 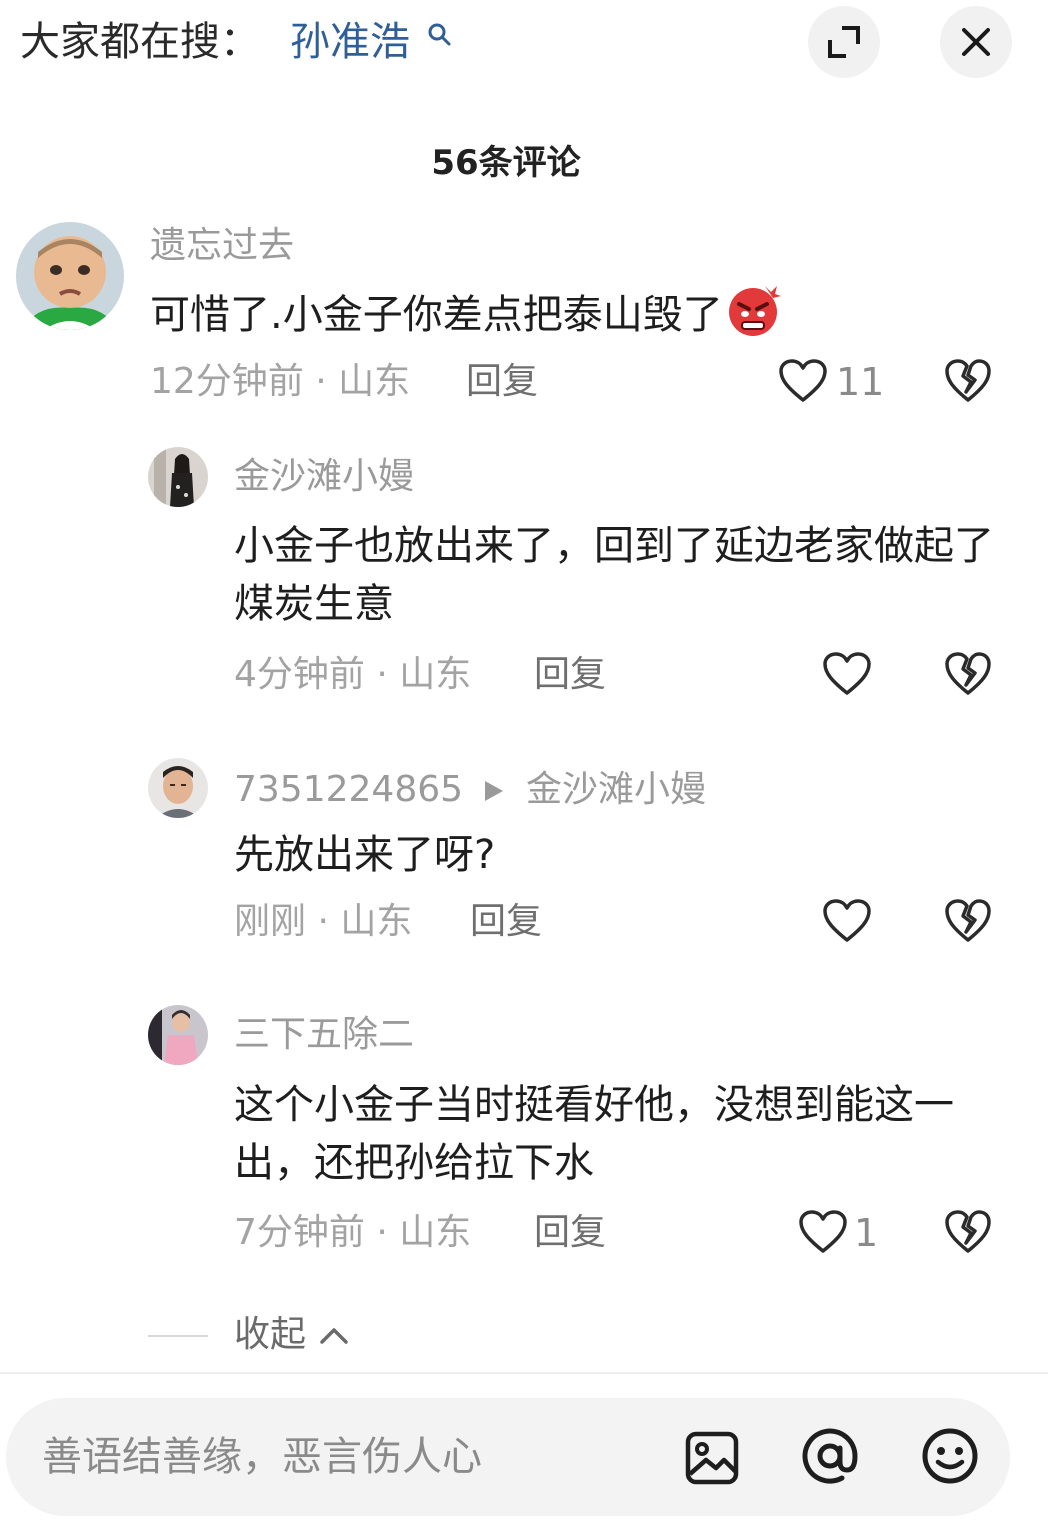 What do you see at coordinates (866, 1233) in the screenshot?
I see `like-count: 1` at bounding box center [866, 1233].